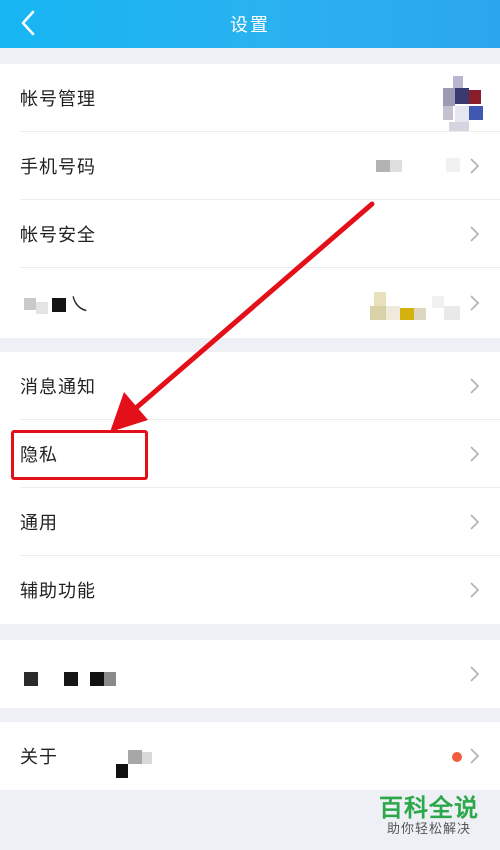  Describe the element at coordinates (250, 98) in the screenshot. I see `row-account-management: 帐号管理` at that location.